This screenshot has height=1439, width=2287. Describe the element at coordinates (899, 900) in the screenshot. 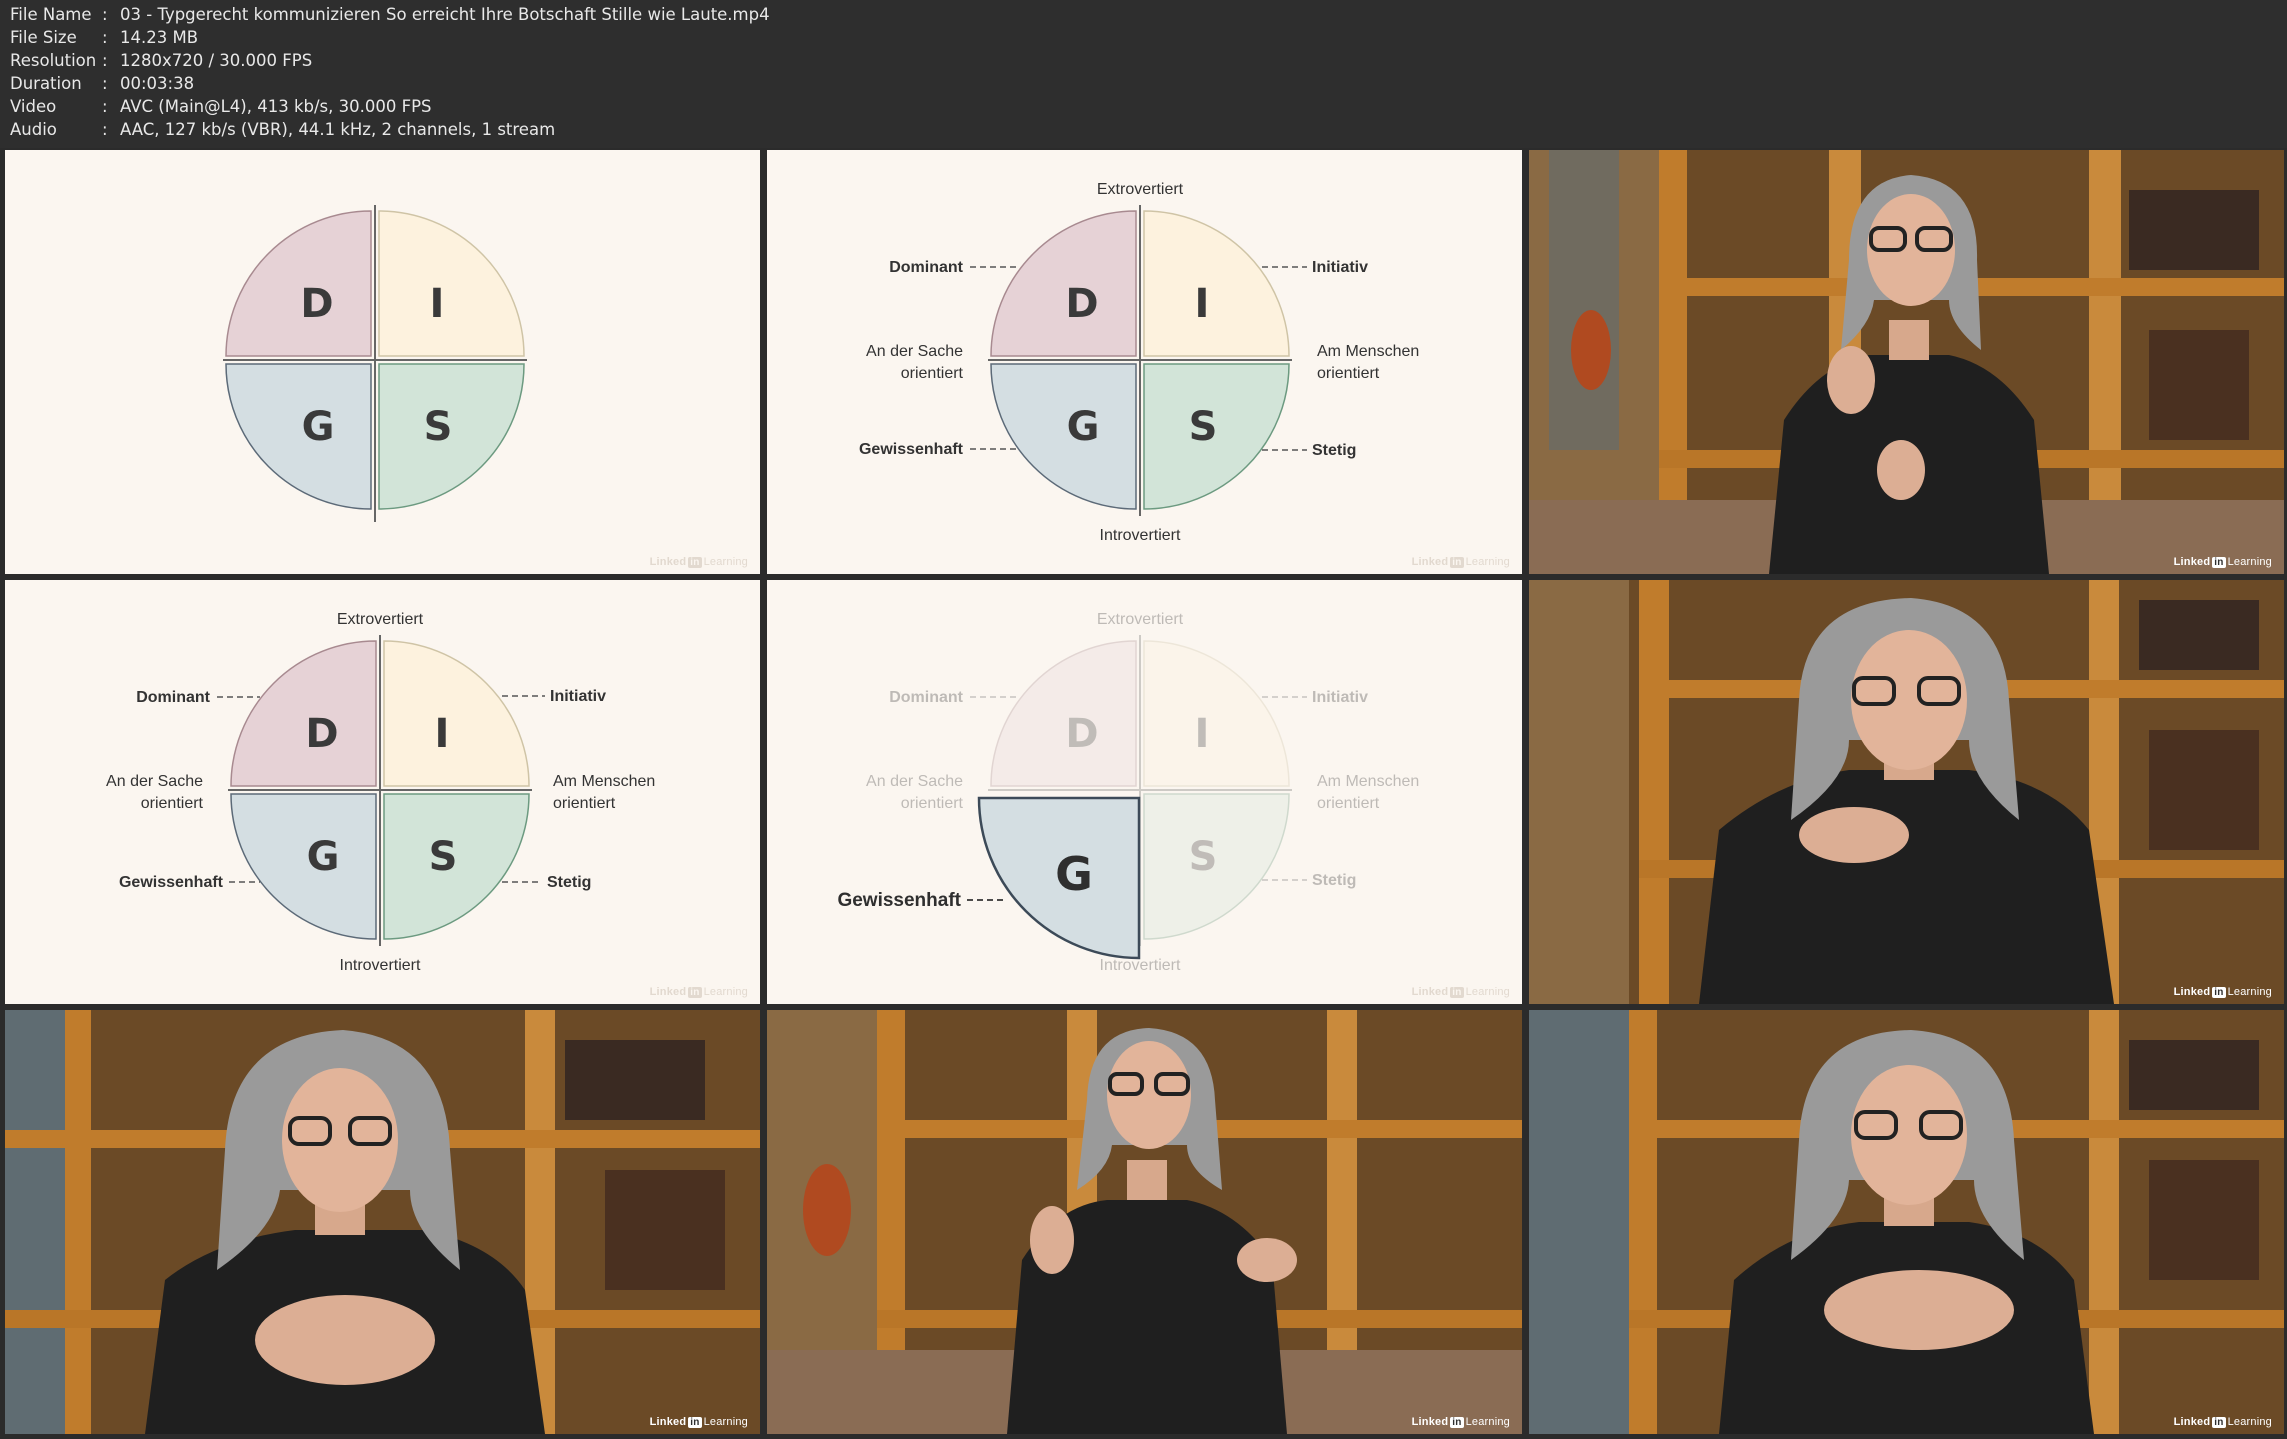

I see `label-gewissenhaft-highlighted: Gewissenhaft` at that location.